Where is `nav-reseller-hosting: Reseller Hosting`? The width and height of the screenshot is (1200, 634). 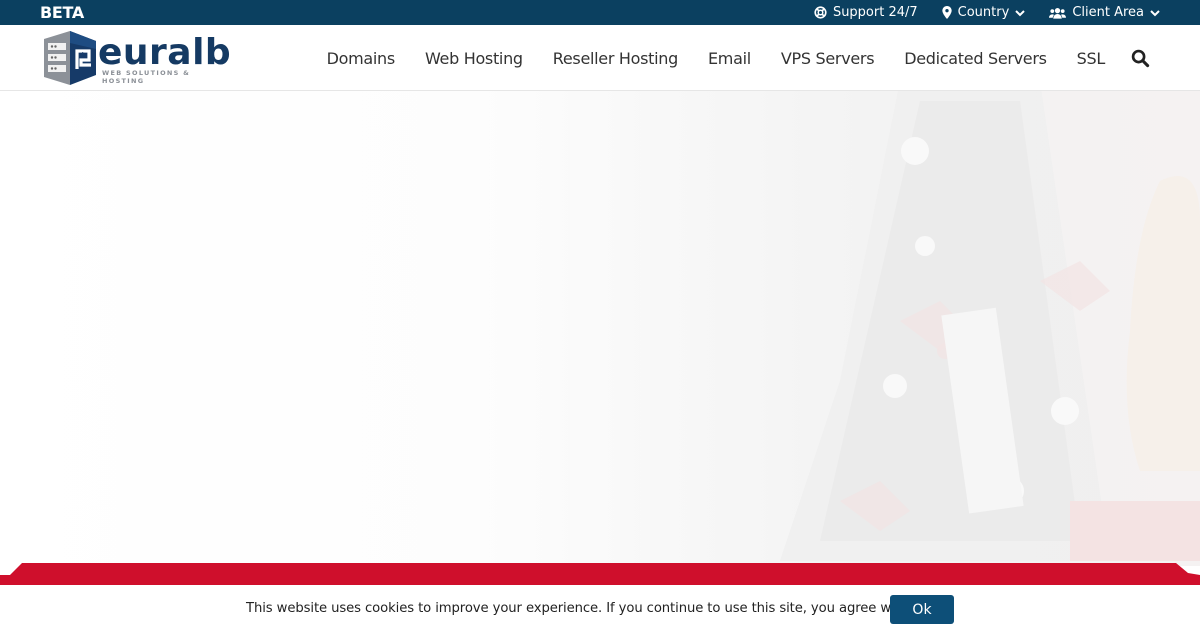
nav-reseller-hosting: Reseller Hosting is located at coordinates (616, 58).